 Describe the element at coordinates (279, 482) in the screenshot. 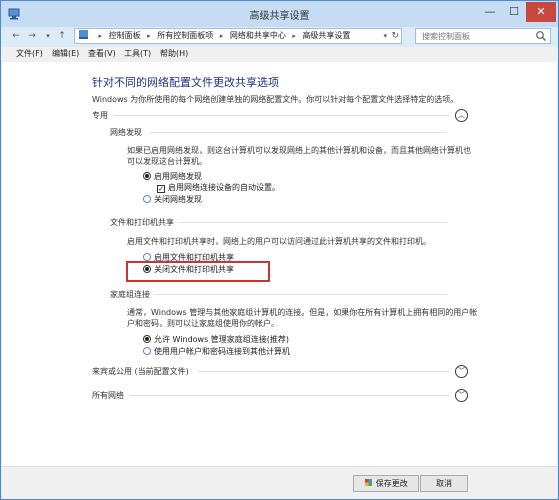

I see `footer-bar: 保存更改 取消` at that location.